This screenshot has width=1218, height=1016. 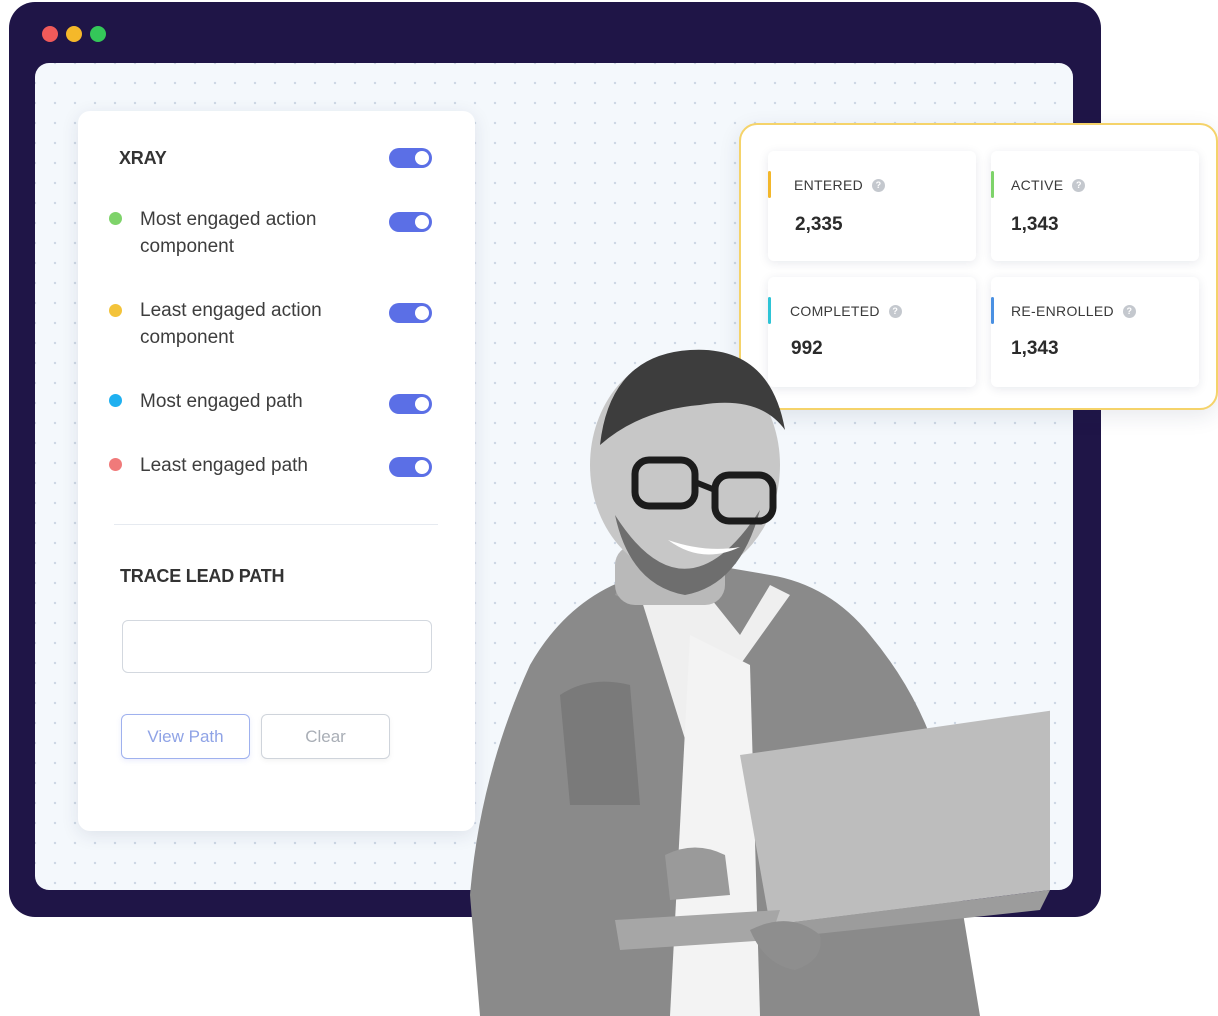 What do you see at coordinates (410, 467) in the screenshot?
I see `least-engaged-path-toggle` at bounding box center [410, 467].